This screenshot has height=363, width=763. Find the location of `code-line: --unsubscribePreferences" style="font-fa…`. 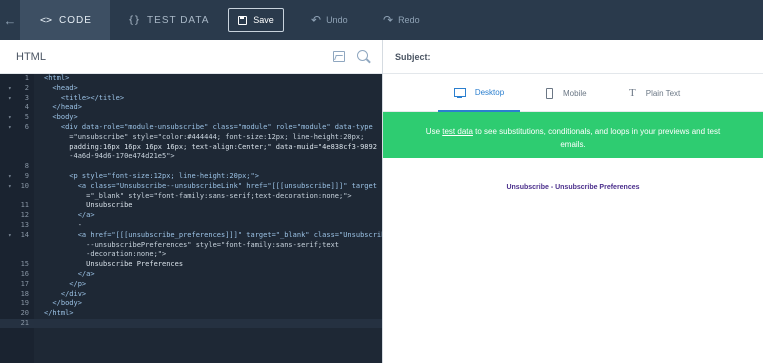

code-line: --unsubscribePreferences" style="font-fa… is located at coordinates (191, 245).